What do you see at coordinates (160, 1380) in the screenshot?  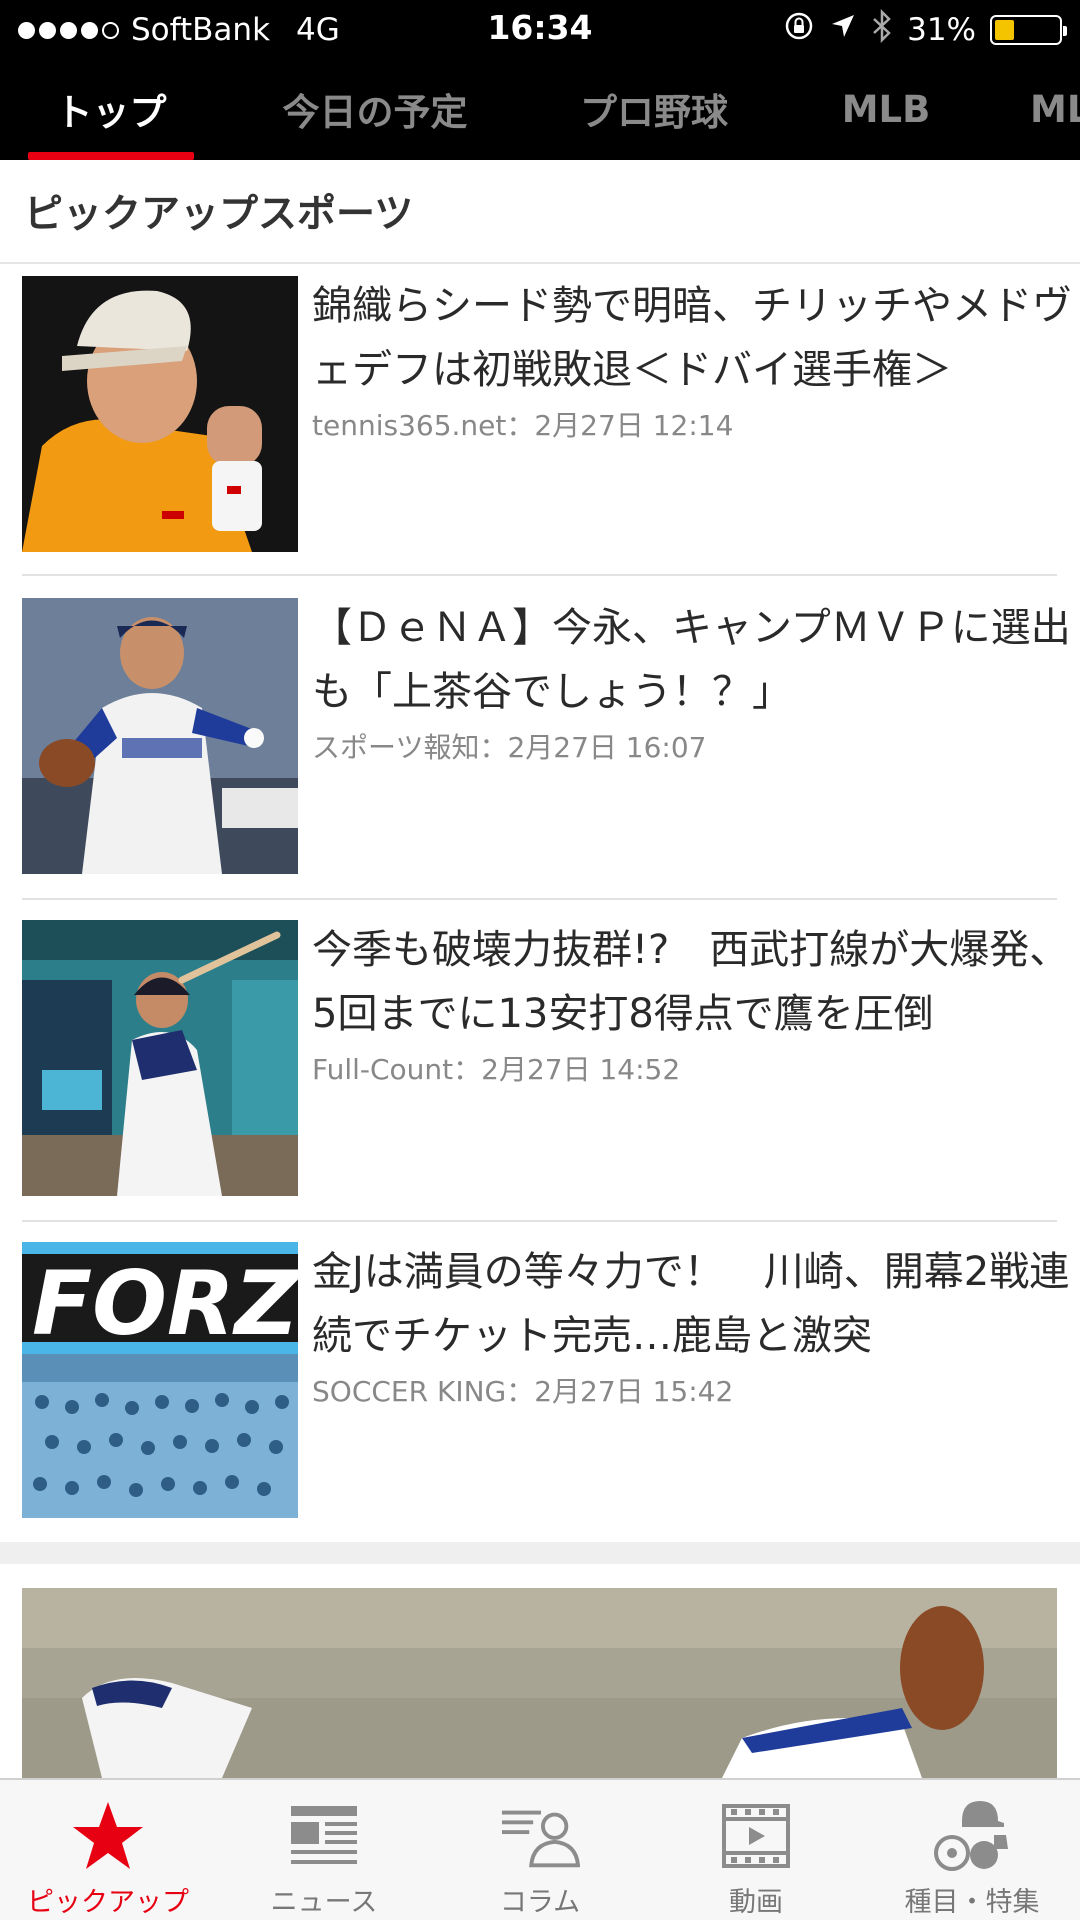 I see `soccer-supporters-photo: FORZ` at bounding box center [160, 1380].